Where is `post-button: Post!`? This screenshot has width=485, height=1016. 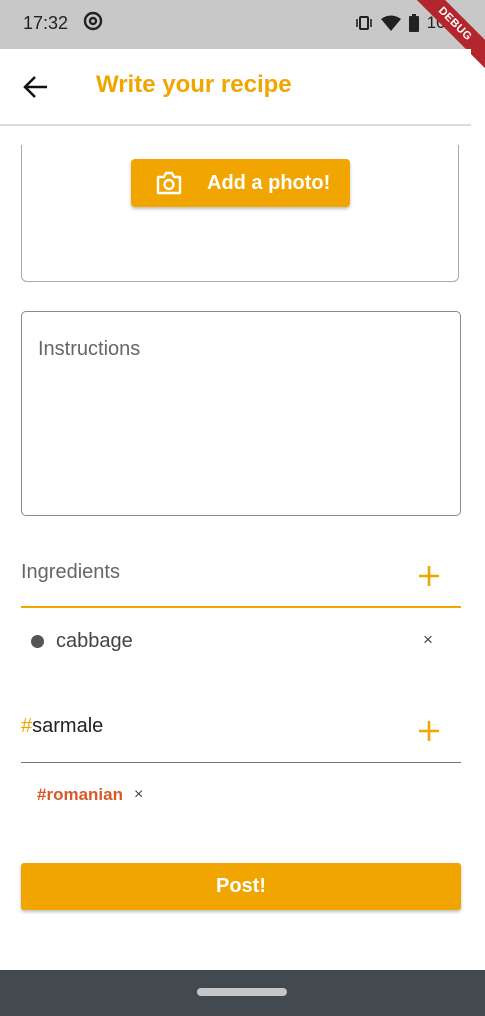 post-button: Post! is located at coordinates (241, 886).